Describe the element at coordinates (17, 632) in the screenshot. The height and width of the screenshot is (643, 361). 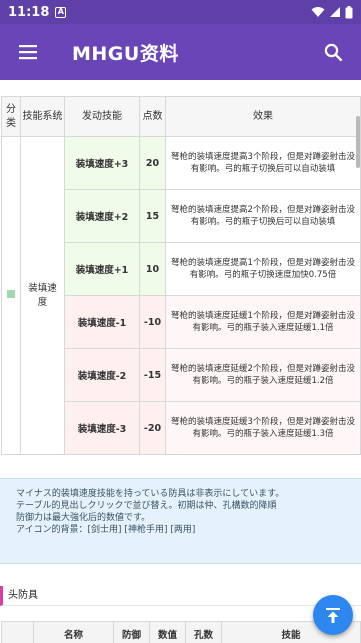
I see `header-blank` at that location.